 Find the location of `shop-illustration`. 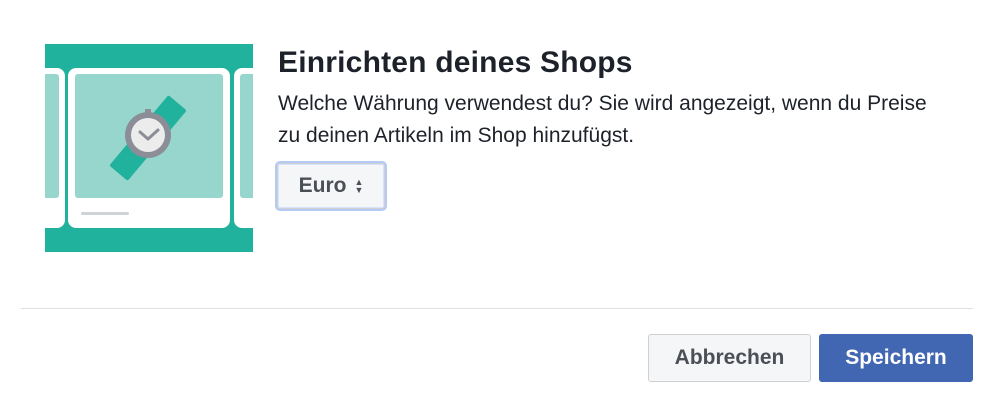

shop-illustration is located at coordinates (149, 148).